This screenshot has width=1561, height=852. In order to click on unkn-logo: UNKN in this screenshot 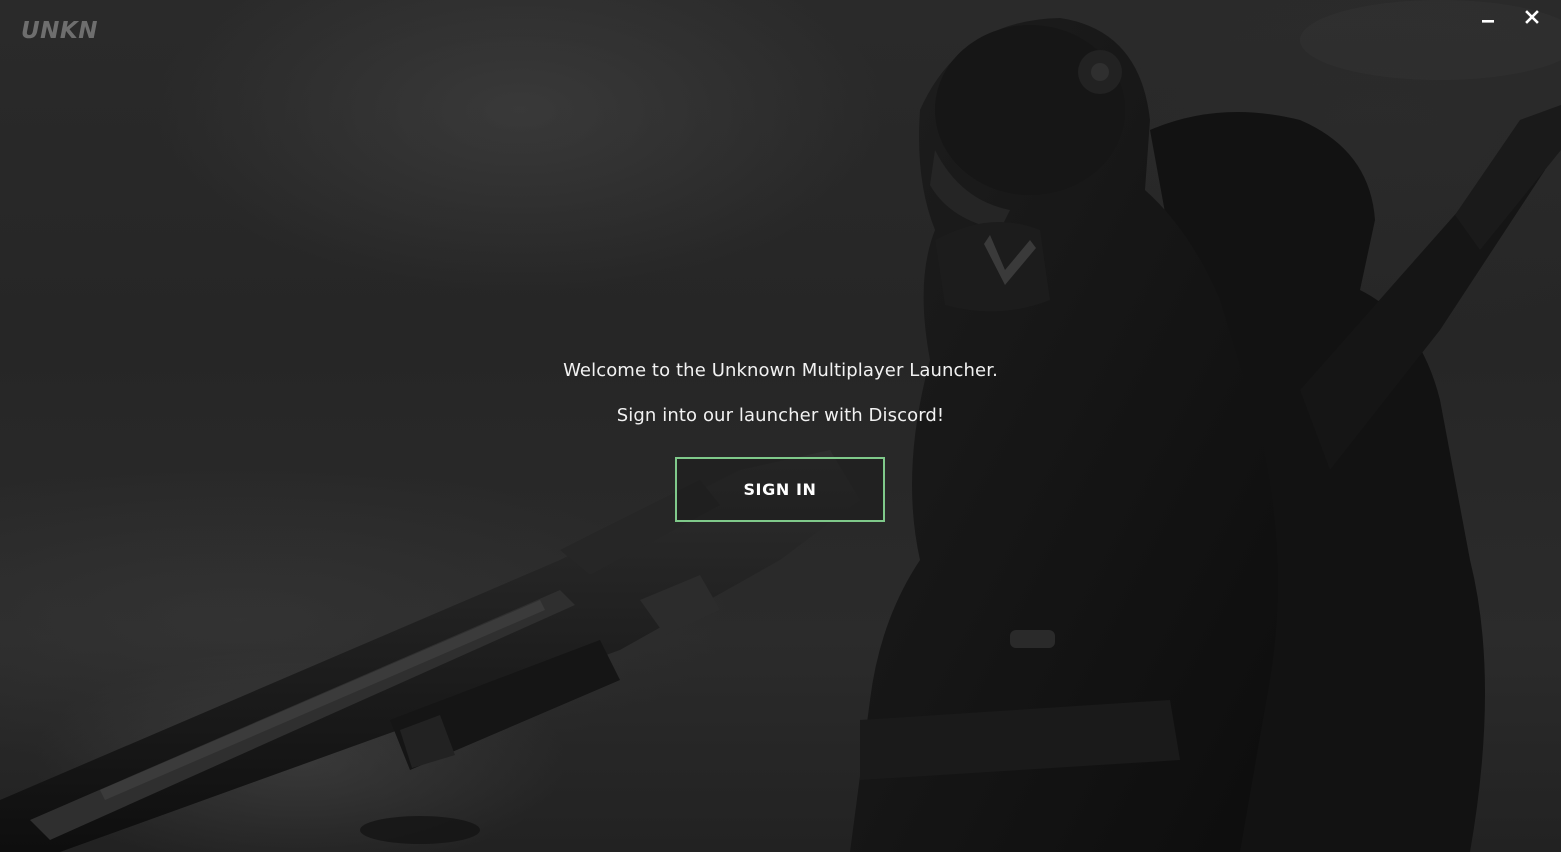, I will do `click(59, 31)`.